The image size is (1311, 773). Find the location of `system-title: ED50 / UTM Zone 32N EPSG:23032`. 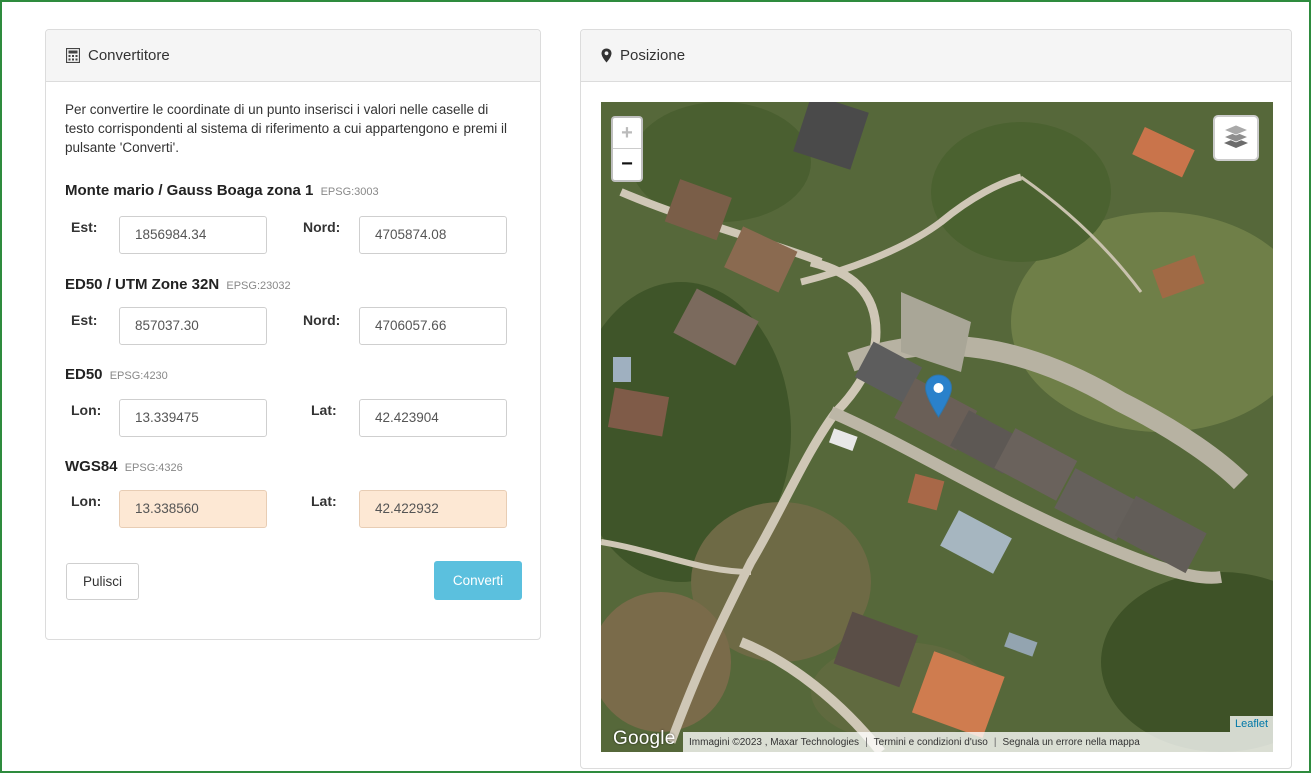

system-title: ED50 / UTM Zone 32N EPSG:23032 is located at coordinates (178, 284).